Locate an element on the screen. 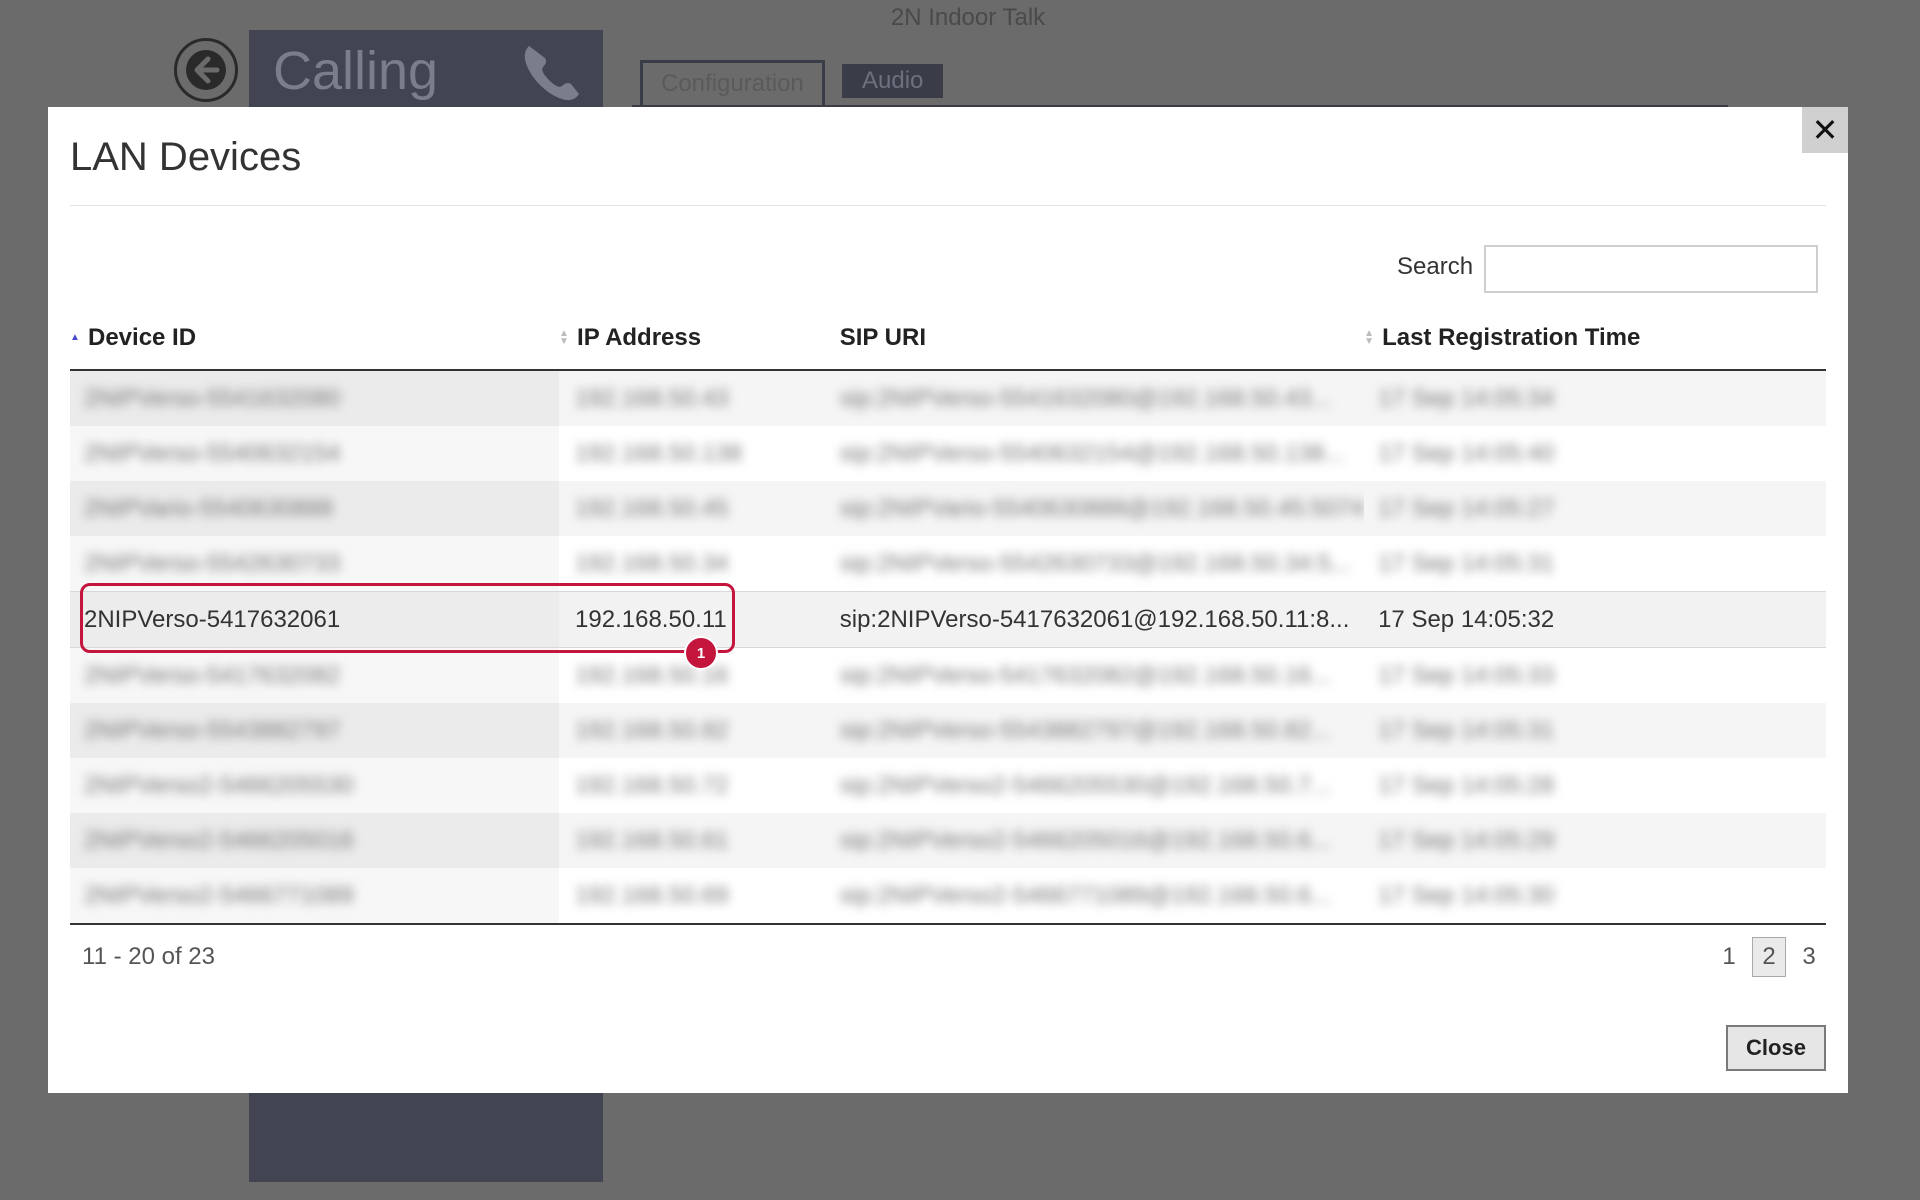  cell-device-id-text: 2NIPVerso-5543882797 is located at coordinates (212, 730).